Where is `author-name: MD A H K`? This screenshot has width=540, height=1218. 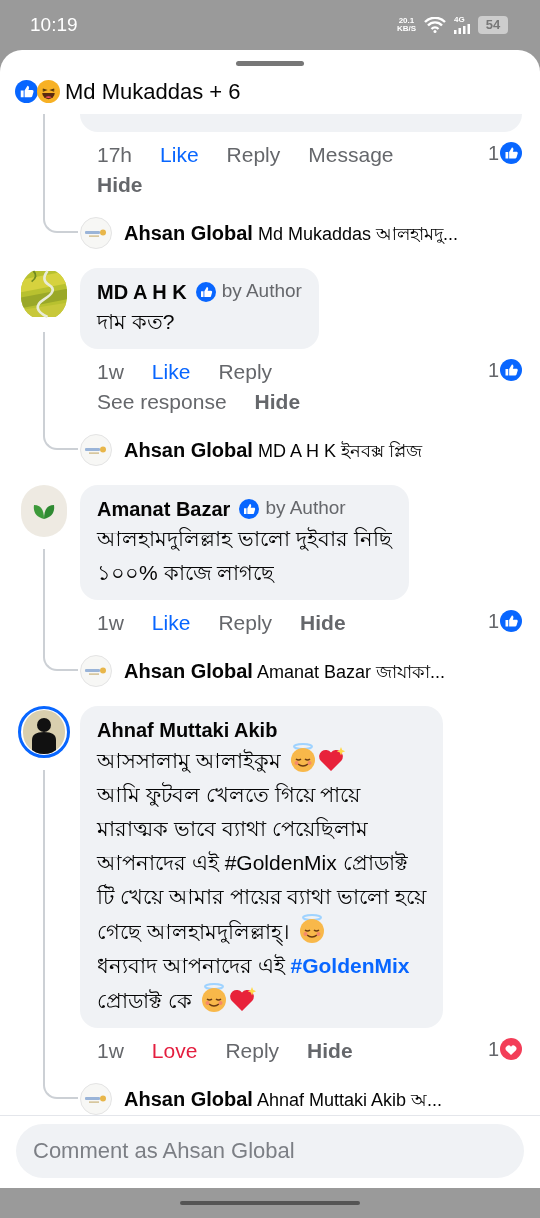 author-name: MD A H K is located at coordinates (142, 291).